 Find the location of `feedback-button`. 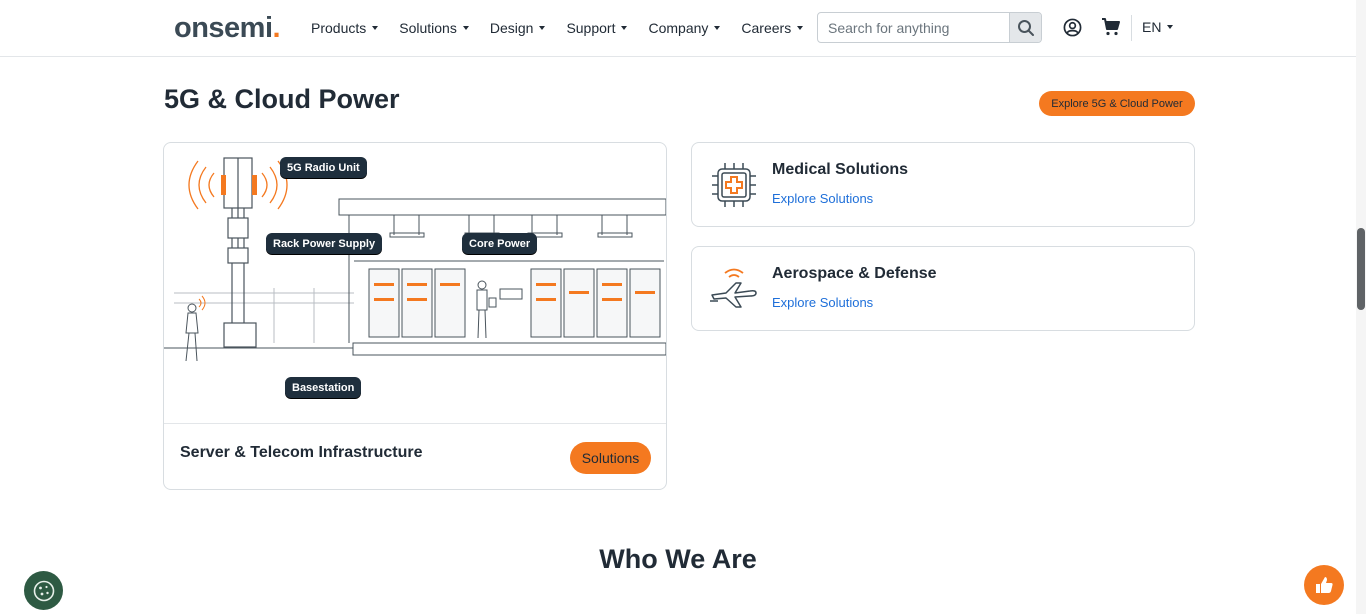

feedback-button is located at coordinates (1324, 585).